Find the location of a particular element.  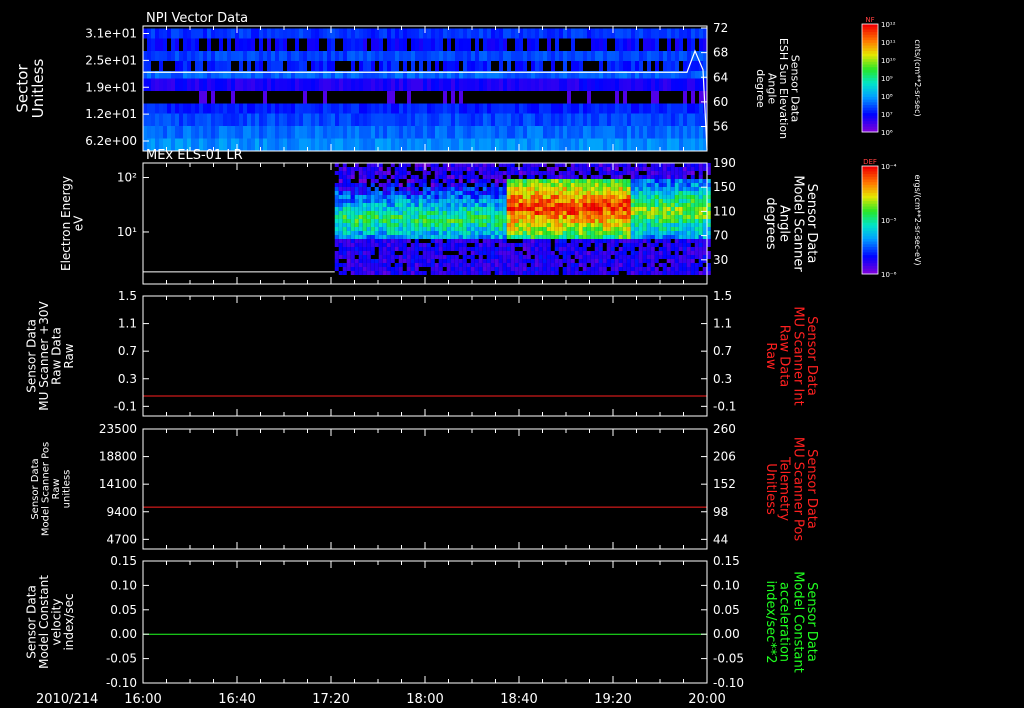

y-tick-label: 14100 is located at coordinates (118, 484).